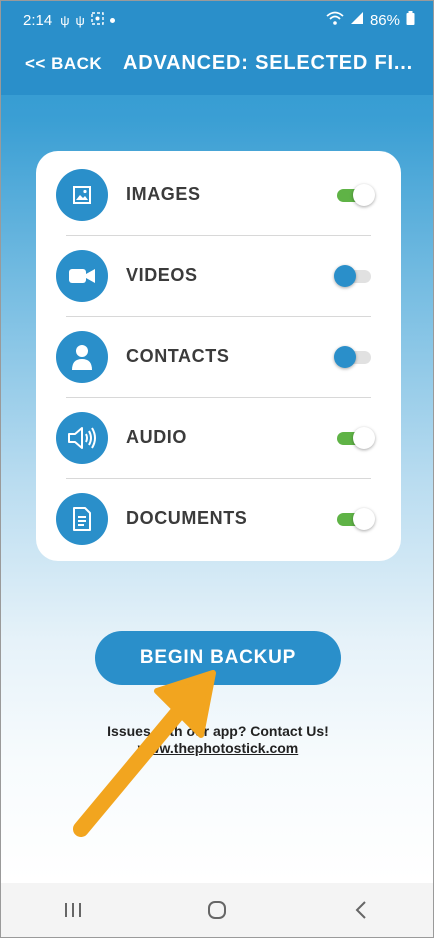 Image resolution: width=434 pixels, height=938 pixels. Describe the element at coordinates (178, 356) in the screenshot. I see `file-type-label: CONTACTS` at that location.